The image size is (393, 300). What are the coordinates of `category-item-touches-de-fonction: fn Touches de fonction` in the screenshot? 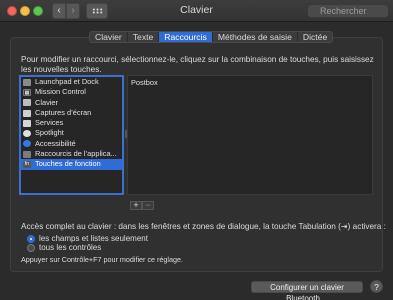 It's located at (71, 164).